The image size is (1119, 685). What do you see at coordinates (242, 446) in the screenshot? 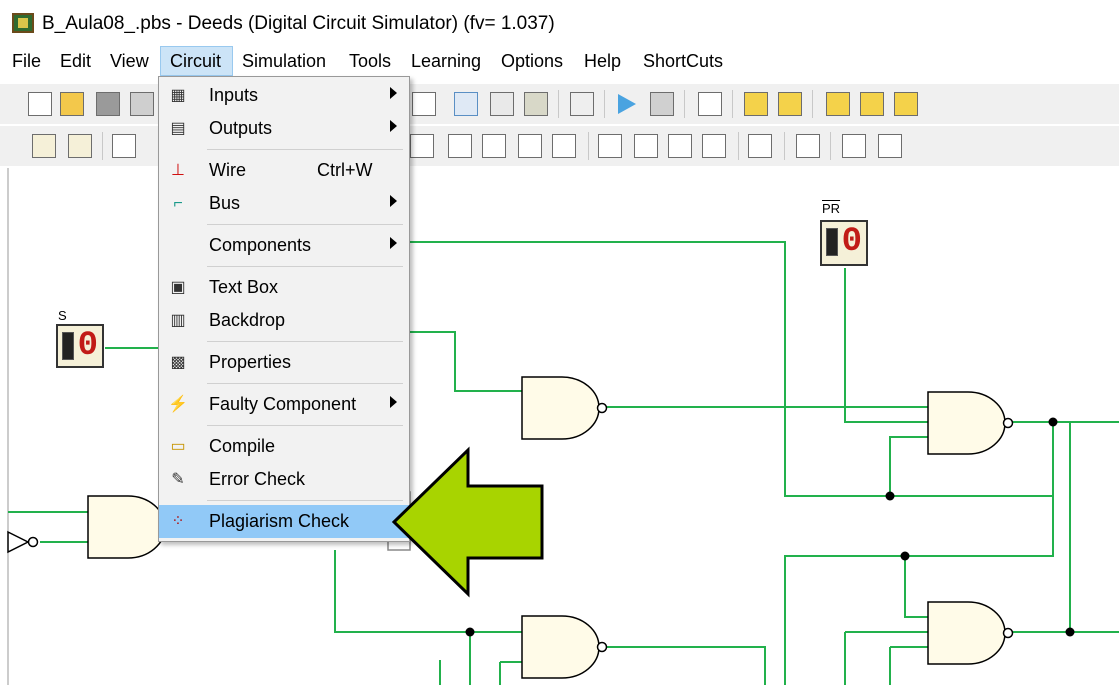
I see `menu-item-label: Compile` at bounding box center [242, 446].